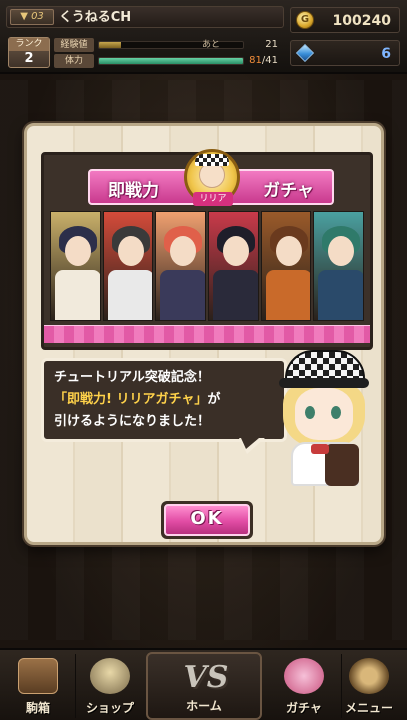 Image resolution: width=407 pixels, height=720 pixels. I want to click on nav-item-home: VS ホーム, so click(204, 686).